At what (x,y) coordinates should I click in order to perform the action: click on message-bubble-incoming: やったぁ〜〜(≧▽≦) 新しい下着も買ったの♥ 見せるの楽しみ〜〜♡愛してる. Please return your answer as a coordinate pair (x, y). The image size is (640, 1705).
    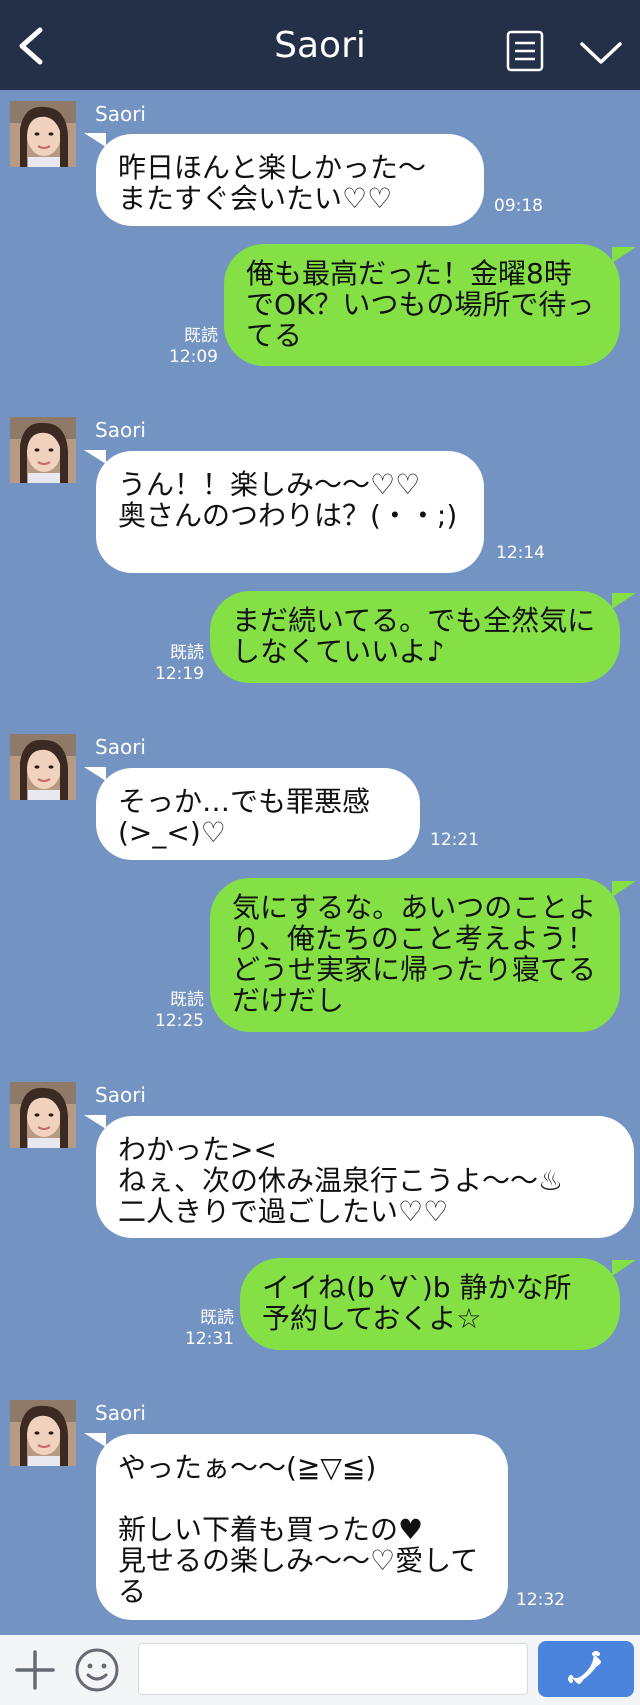
    Looking at the image, I should click on (302, 1527).